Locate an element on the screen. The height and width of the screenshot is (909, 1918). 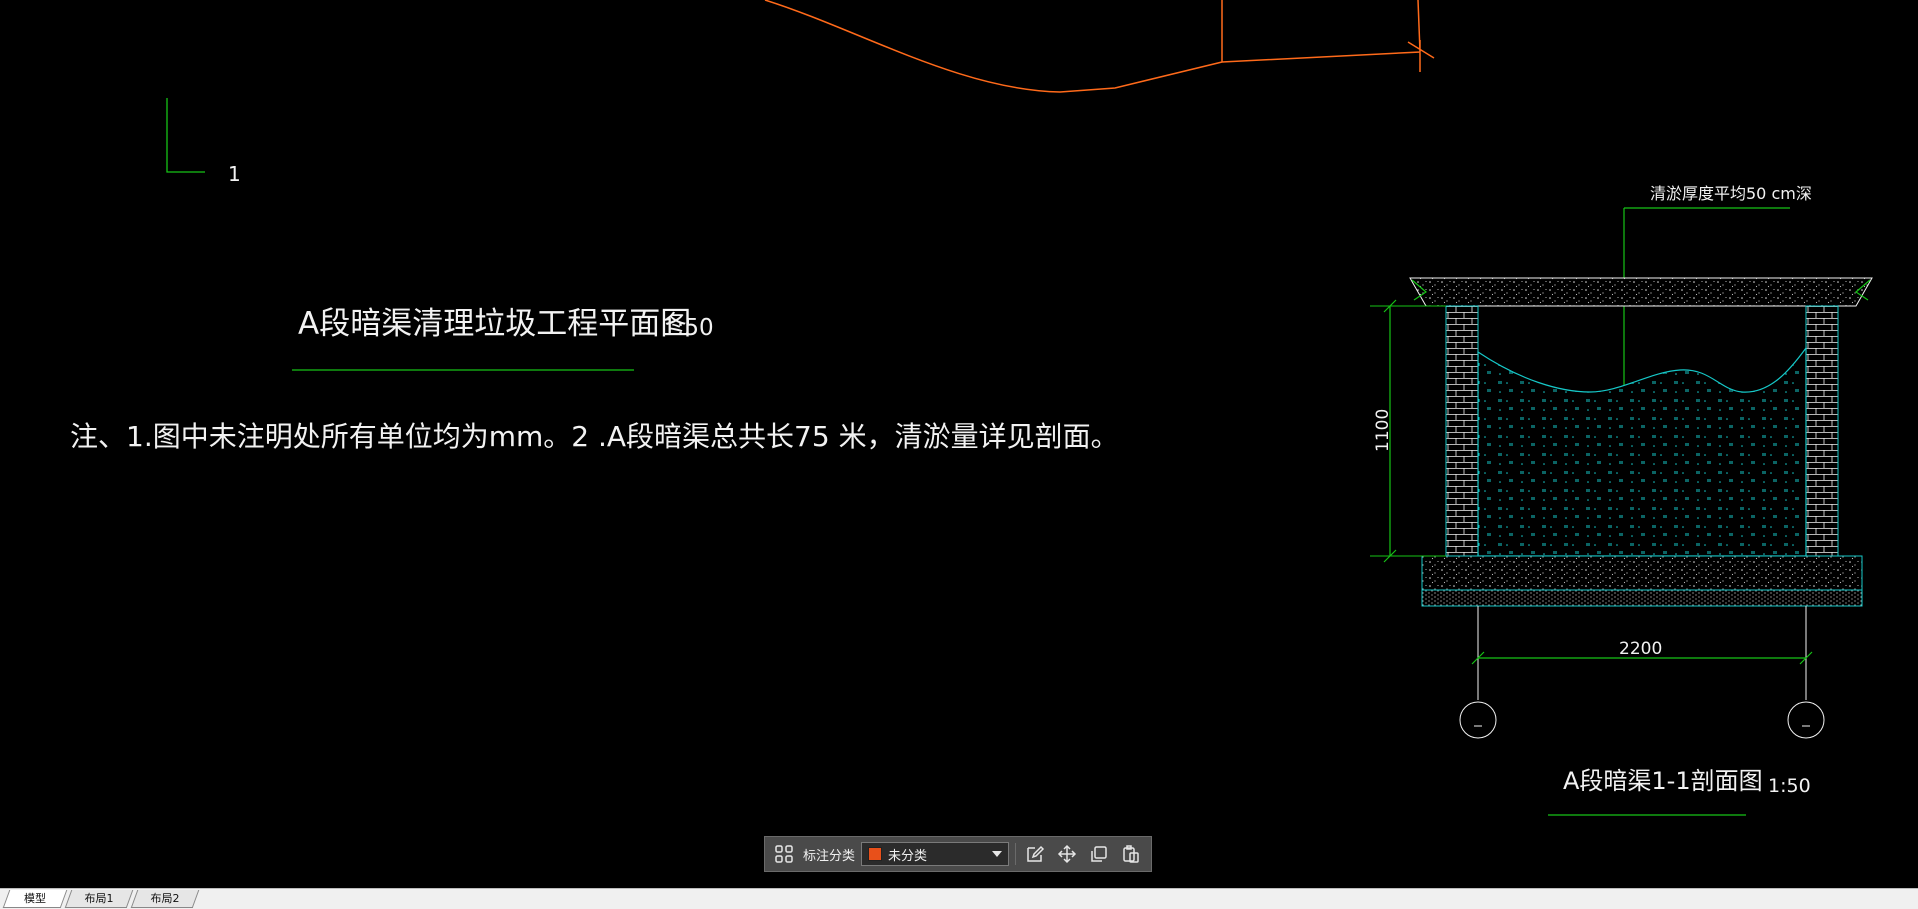
annotation-category-label: 标注分类 is located at coordinates (829, 856).